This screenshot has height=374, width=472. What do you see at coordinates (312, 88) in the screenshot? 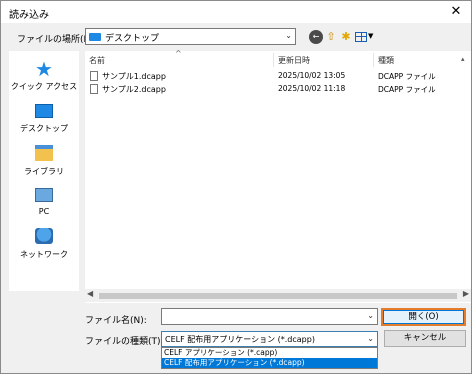
I see `file-modified: 2025/10/02 11:18` at bounding box center [312, 88].